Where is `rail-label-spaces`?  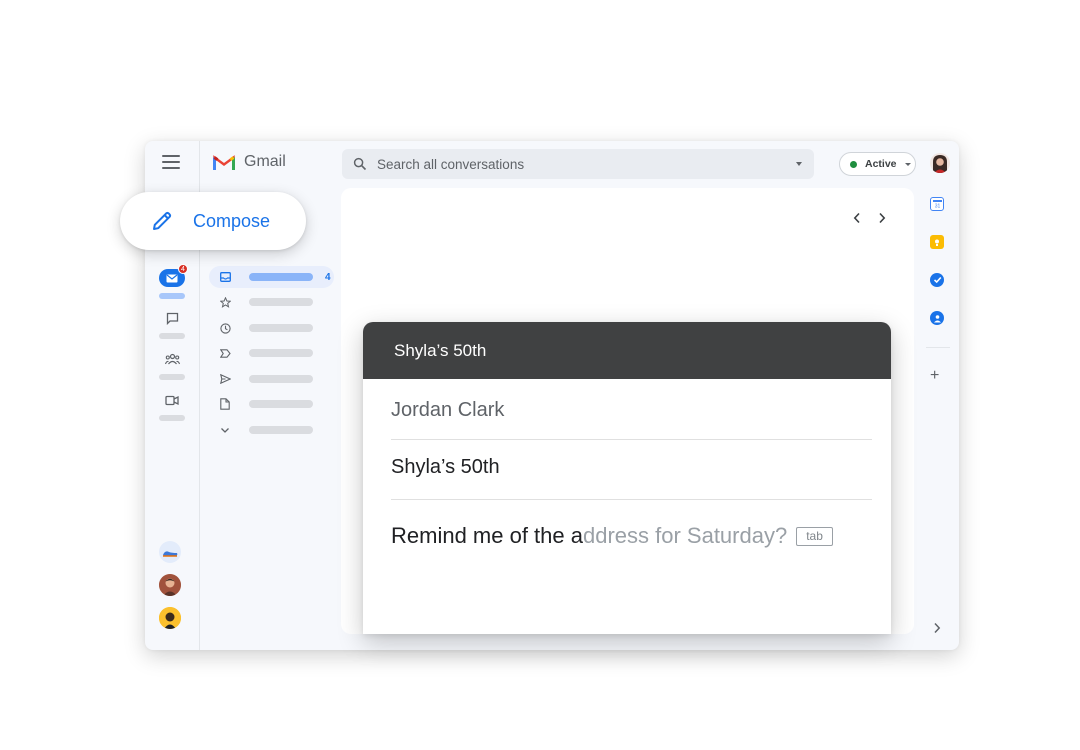 rail-label-spaces is located at coordinates (172, 377).